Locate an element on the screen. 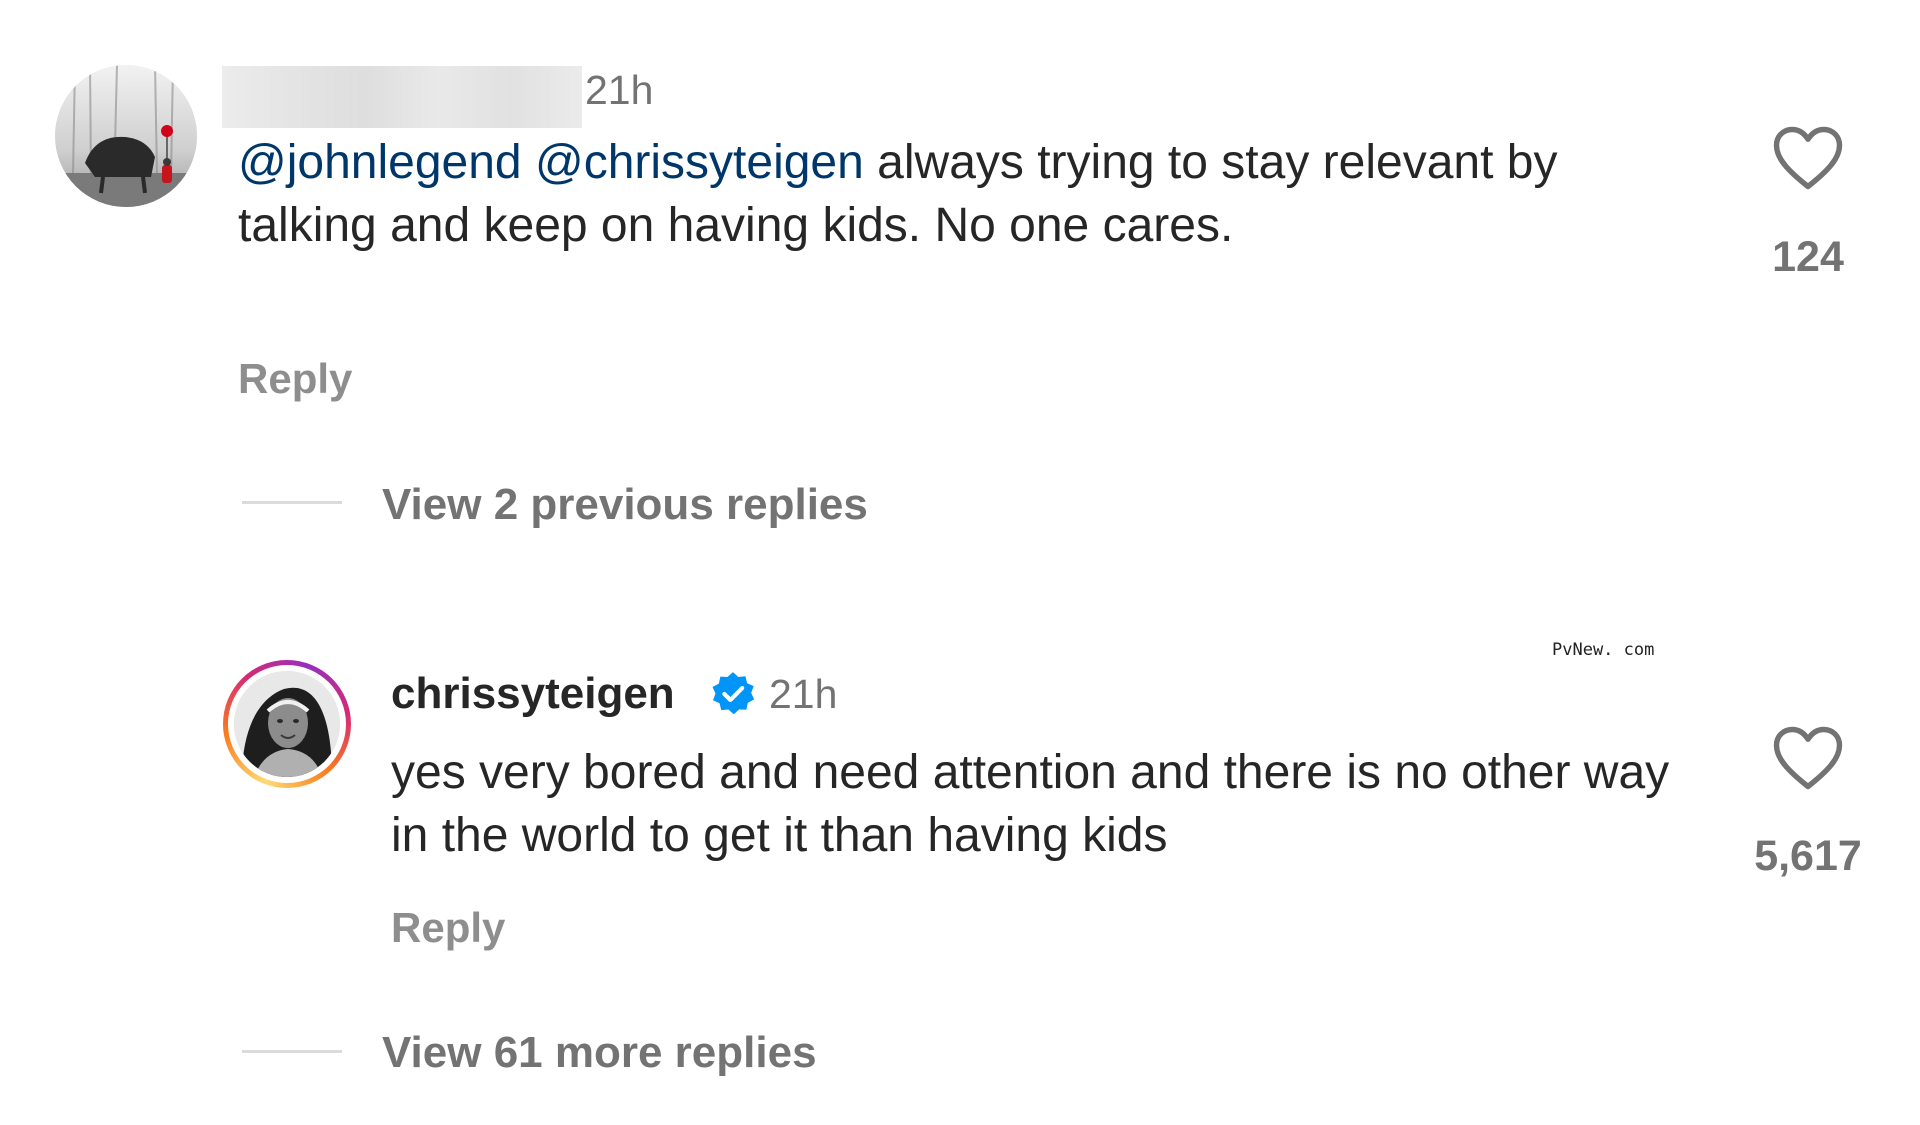  avatar is located at coordinates (287, 724).